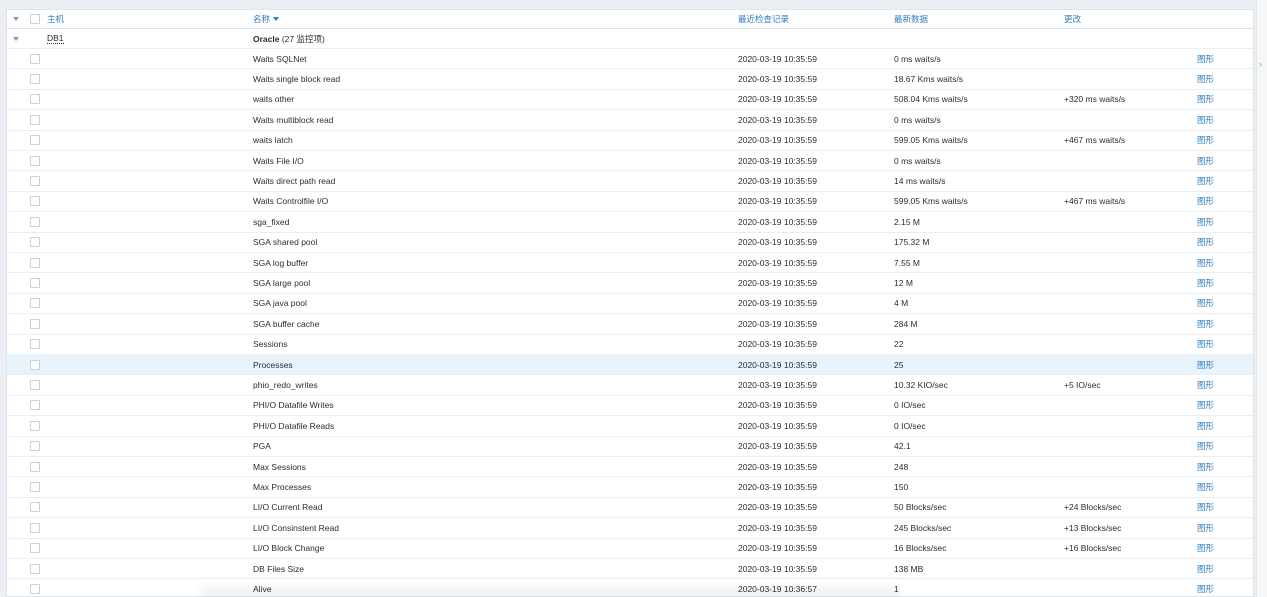 The width and height of the screenshot is (1267, 597). Describe the element at coordinates (979, 19) in the screenshot. I see `column-latest-data: 最新数据` at that location.